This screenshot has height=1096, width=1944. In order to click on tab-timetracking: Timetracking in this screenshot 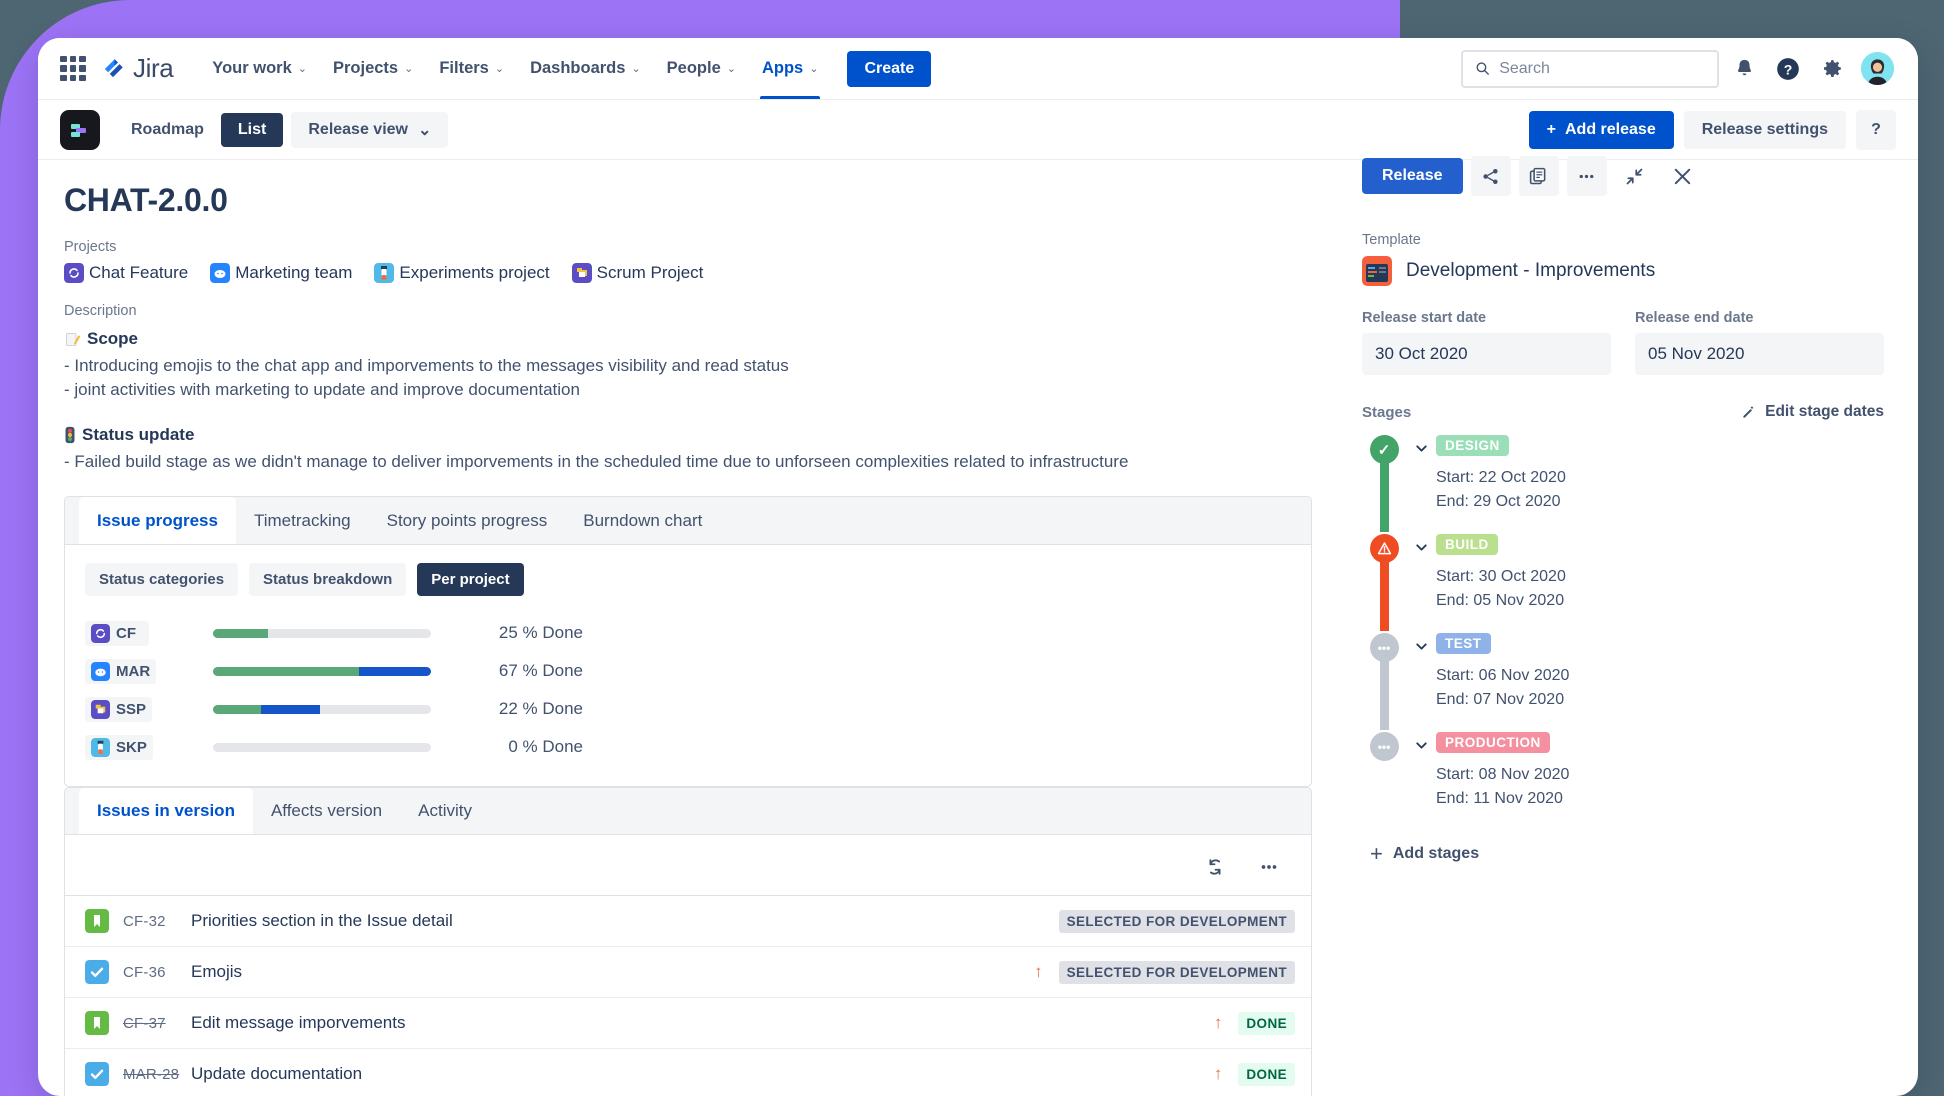, I will do `click(302, 520)`.